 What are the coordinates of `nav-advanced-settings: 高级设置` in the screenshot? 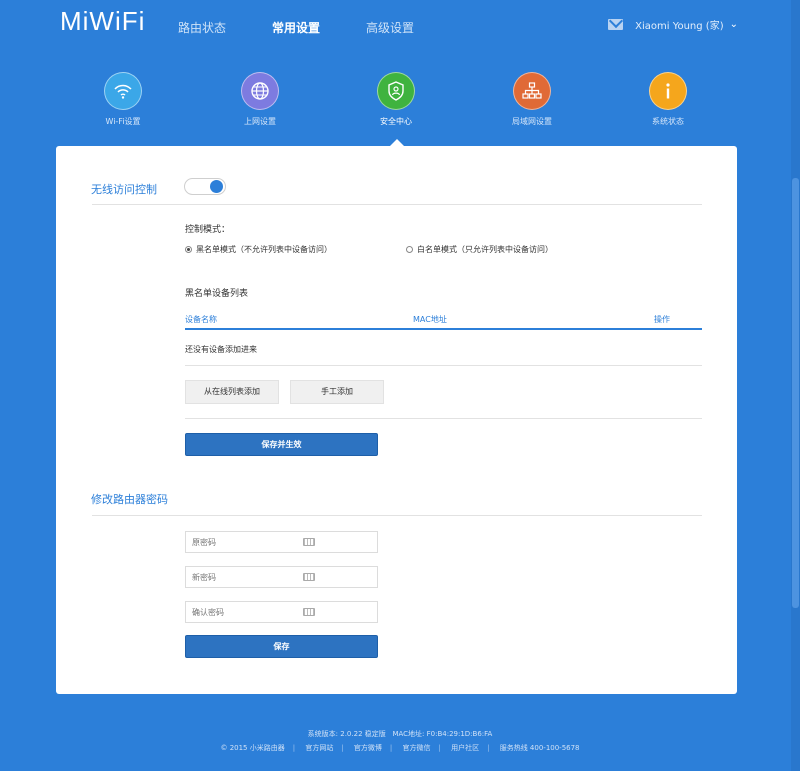 It's located at (390, 27).